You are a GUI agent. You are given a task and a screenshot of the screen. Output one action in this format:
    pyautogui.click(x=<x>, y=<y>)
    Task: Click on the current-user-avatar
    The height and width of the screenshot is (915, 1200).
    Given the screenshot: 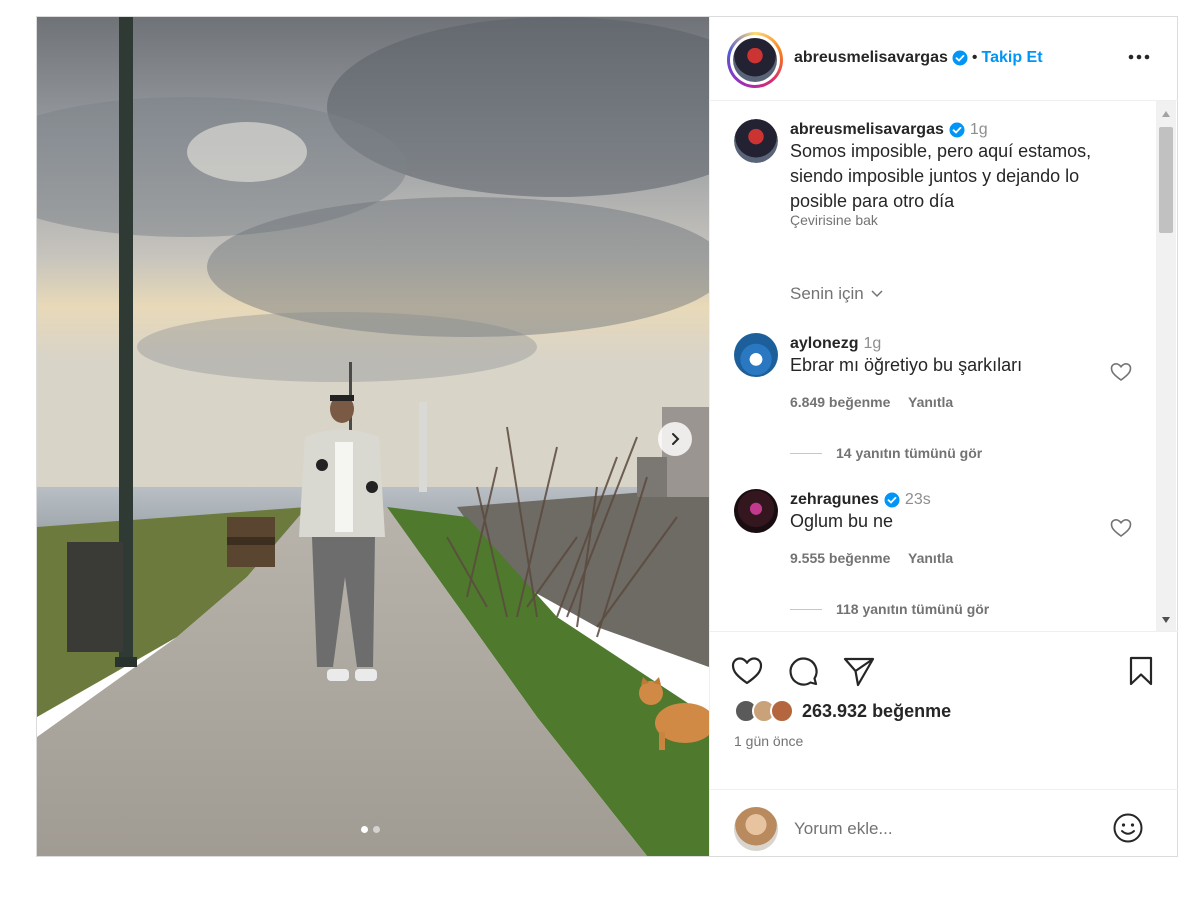 What is the action you would take?
    pyautogui.click(x=756, y=829)
    